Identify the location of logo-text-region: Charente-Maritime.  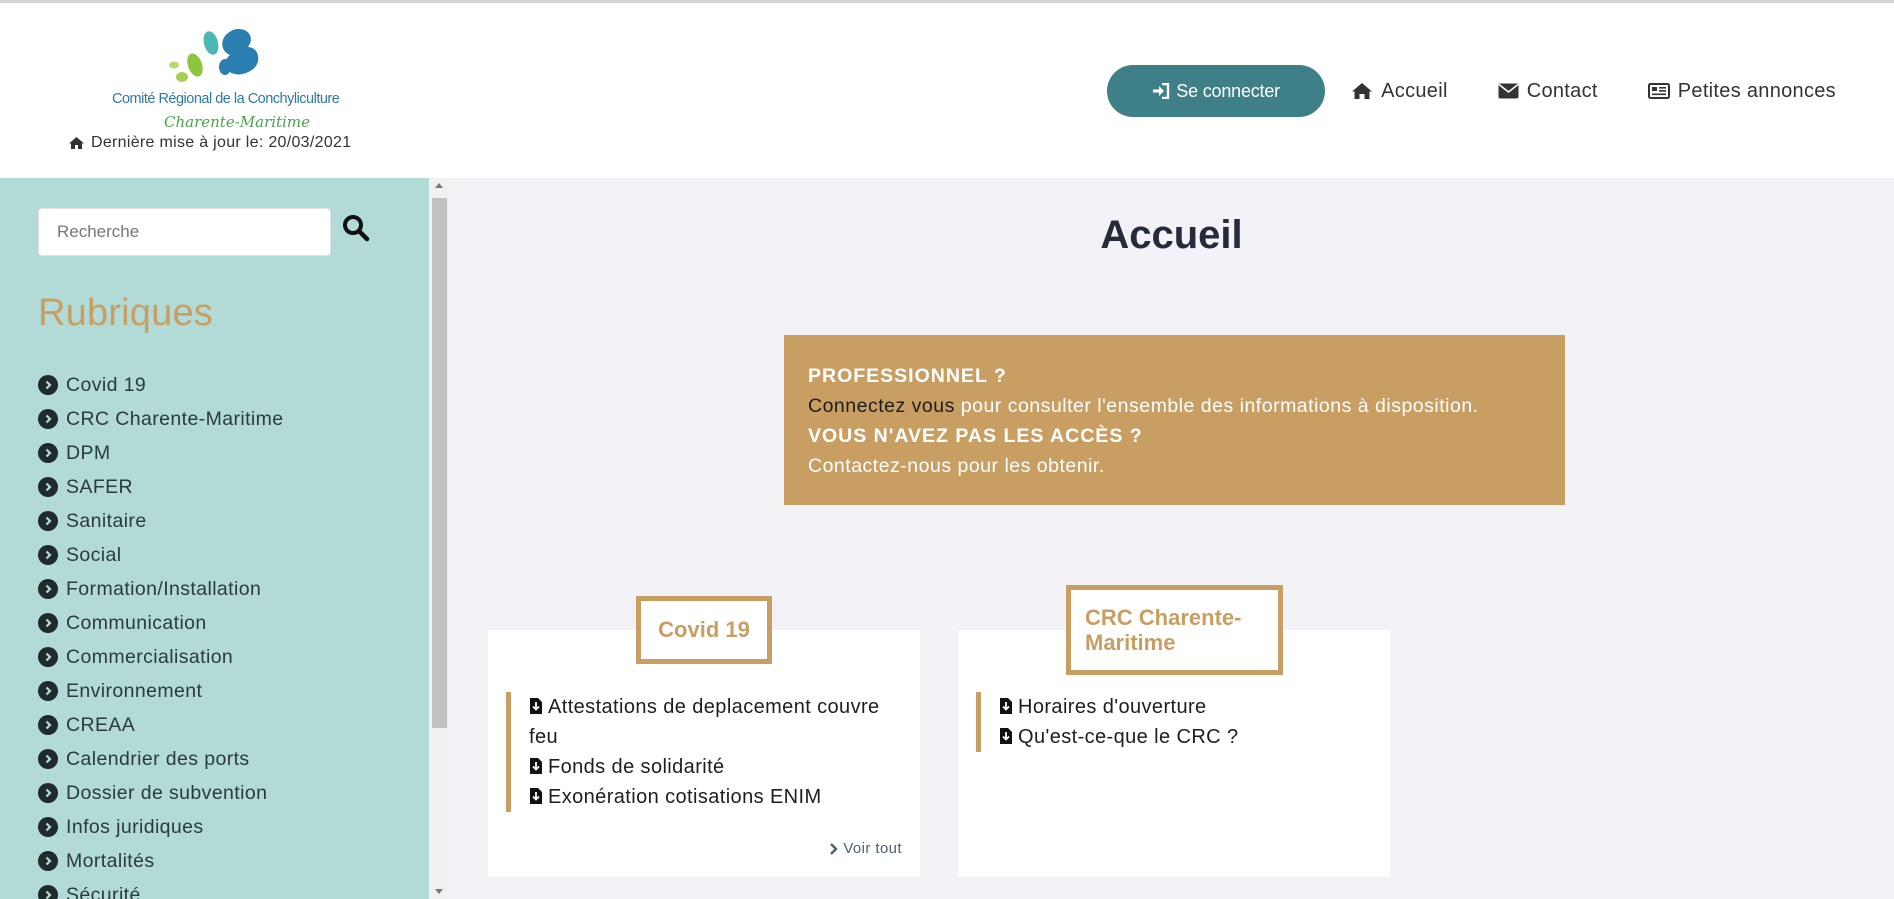
(237, 122).